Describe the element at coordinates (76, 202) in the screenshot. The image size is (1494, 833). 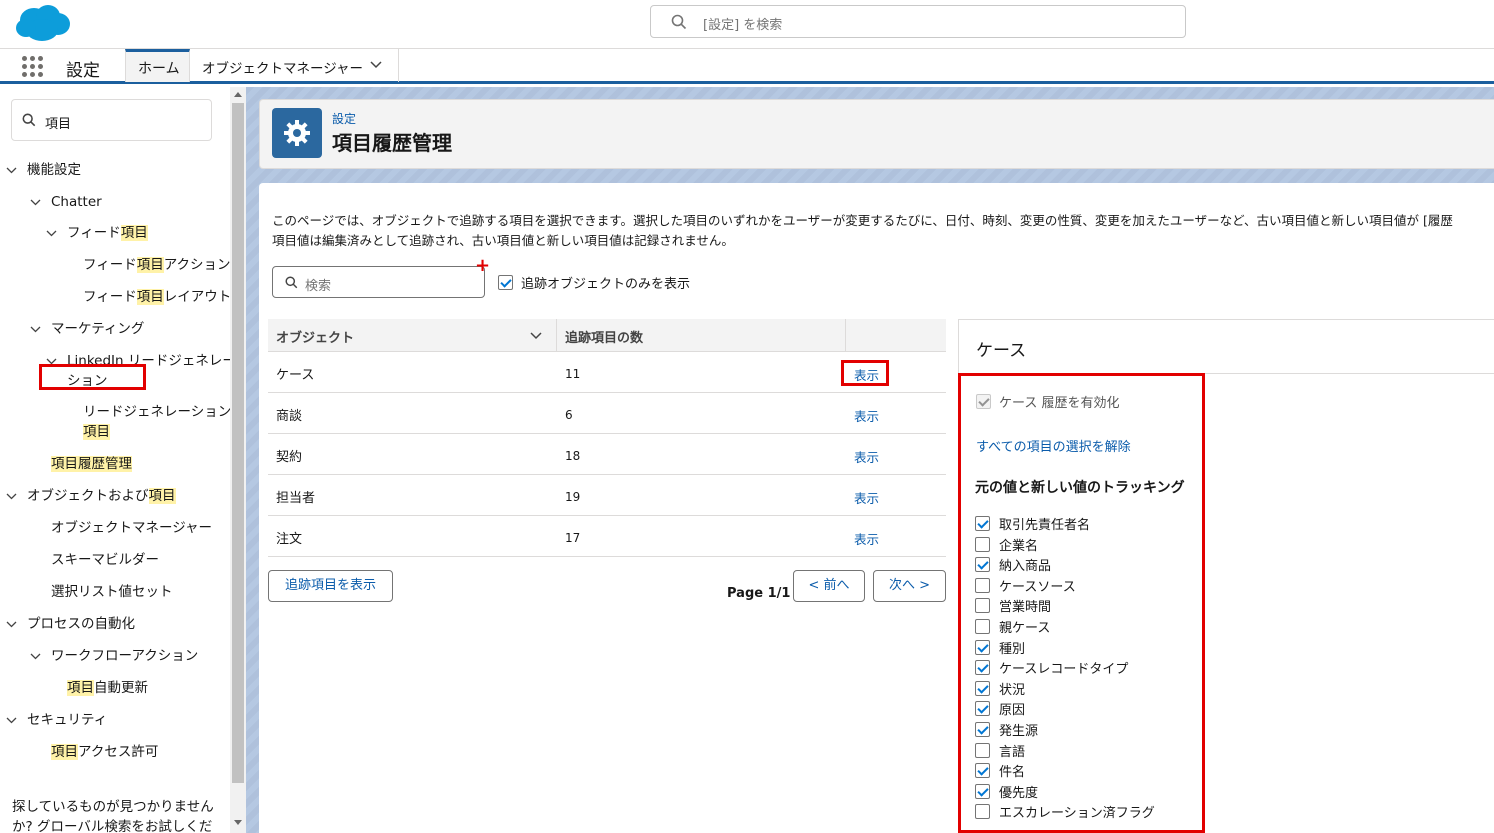
I see `tree-label: Chatter` at that location.